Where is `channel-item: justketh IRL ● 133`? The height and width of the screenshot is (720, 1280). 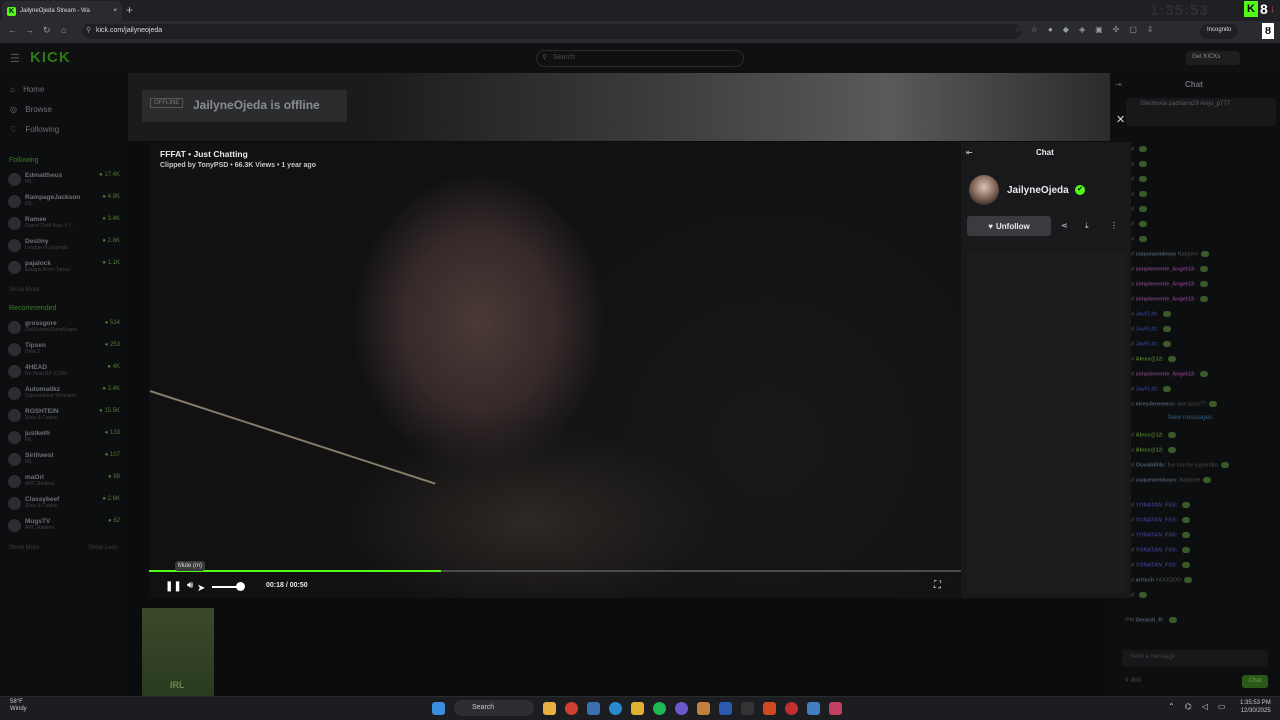 channel-item: justketh IRL ● 133 is located at coordinates (64, 441).